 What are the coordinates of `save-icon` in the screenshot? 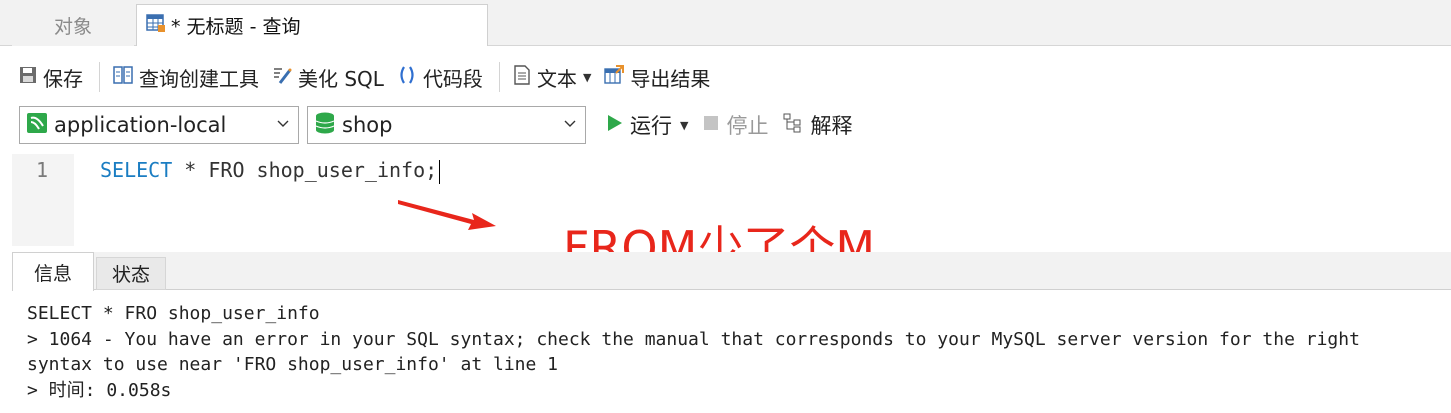 It's located at (28, 77).